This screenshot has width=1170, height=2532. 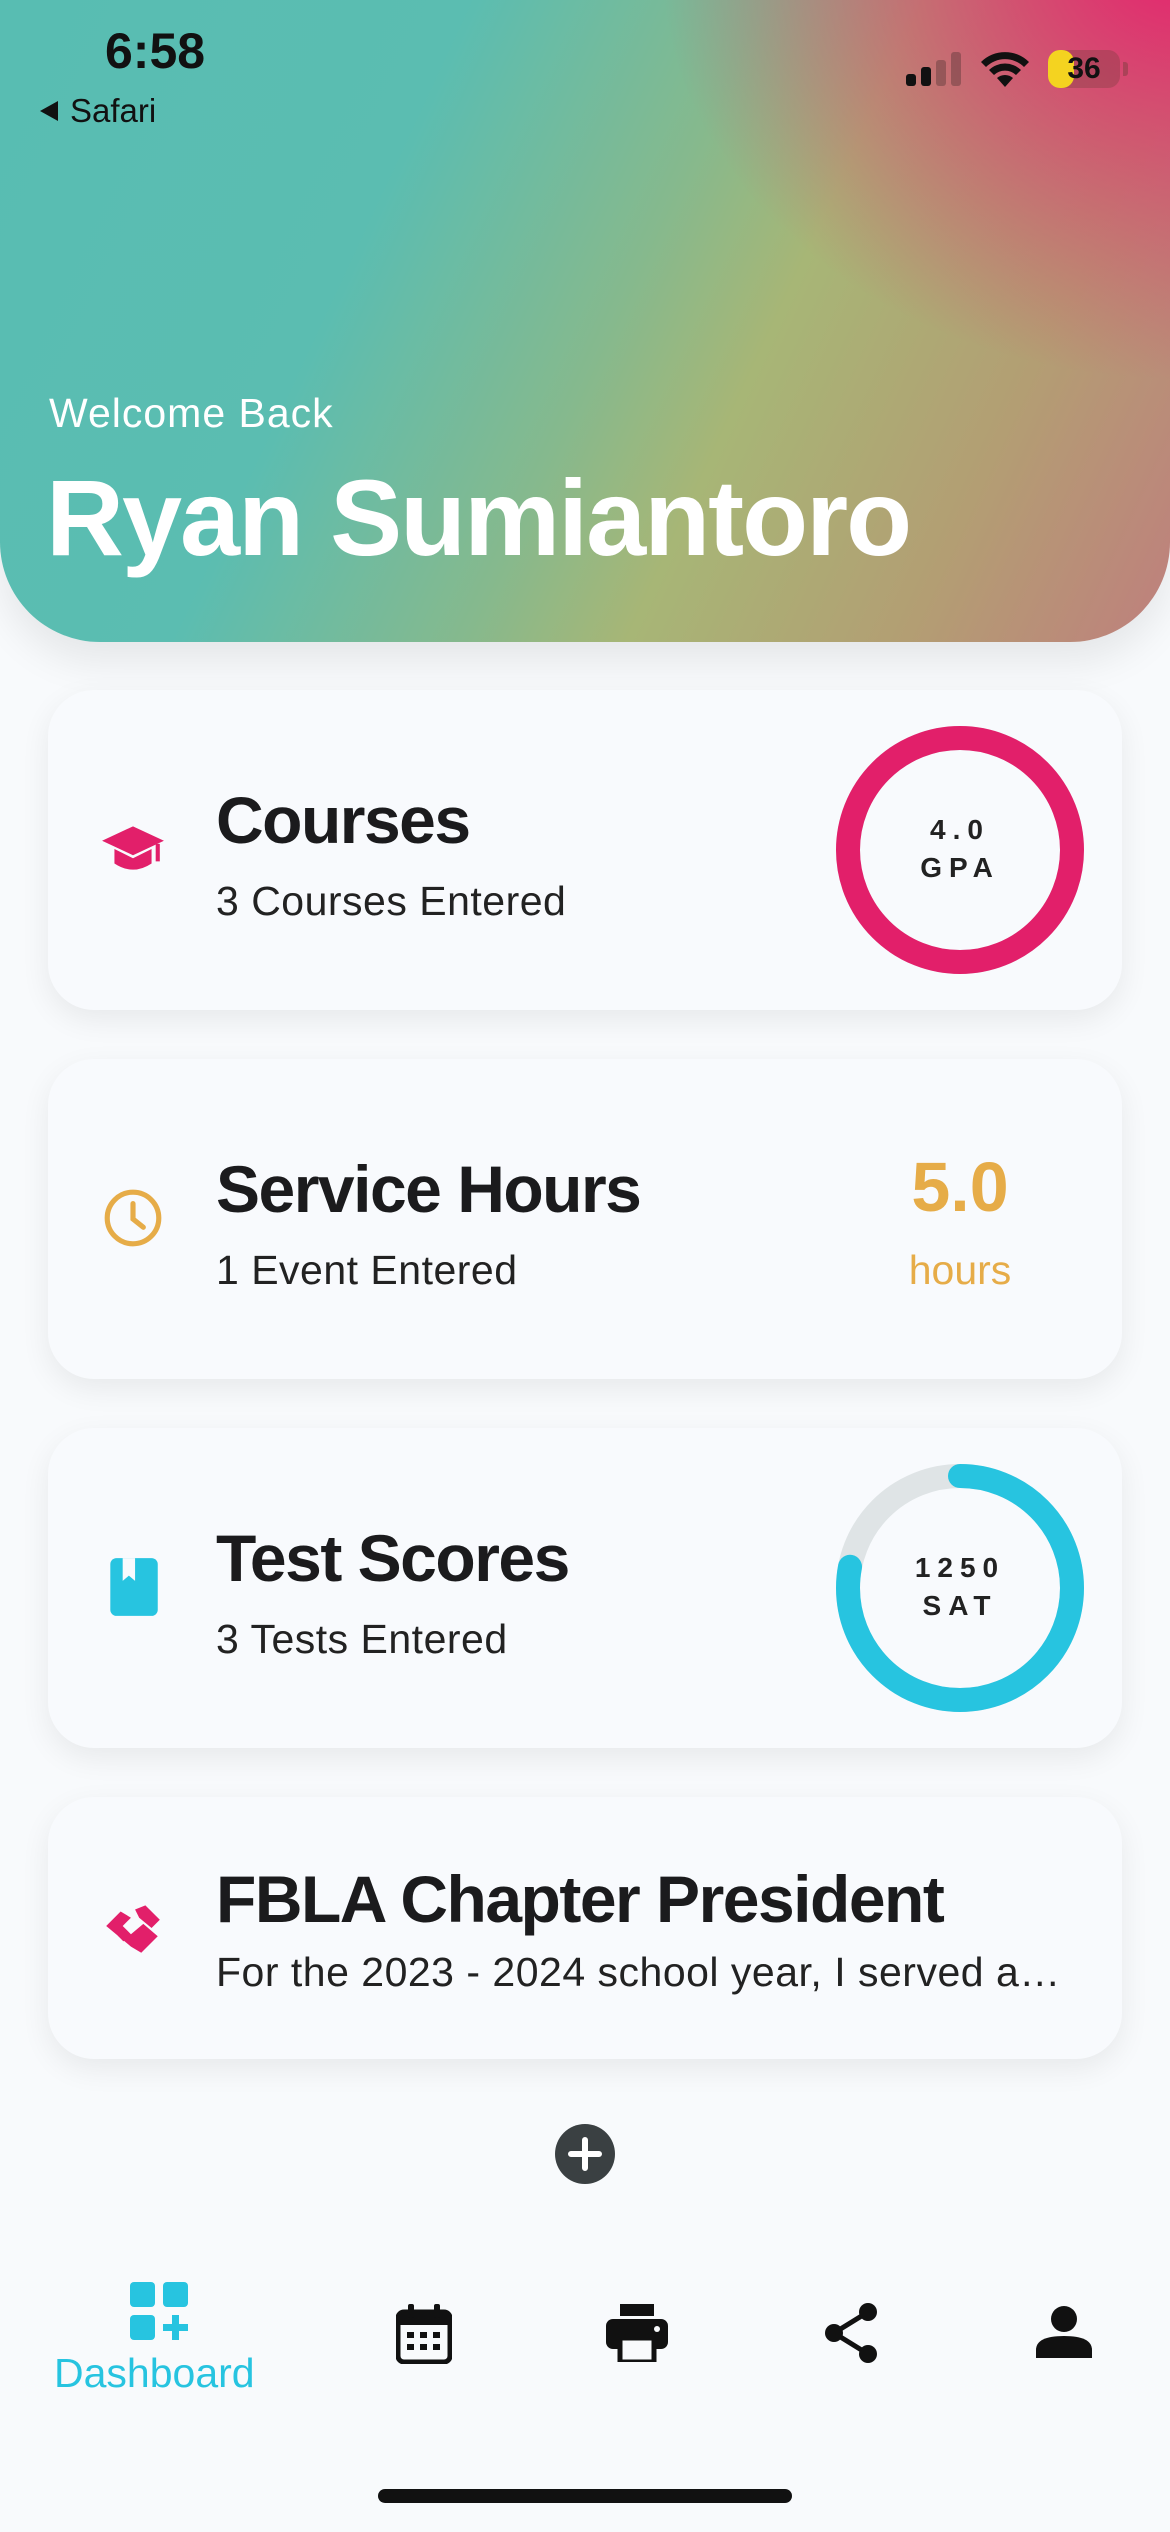 What do you see at coordinates (580, 1899) in the screenshot?
I see `achievement-title: FBLA Chapter President` at bounding box center [580, 1899].